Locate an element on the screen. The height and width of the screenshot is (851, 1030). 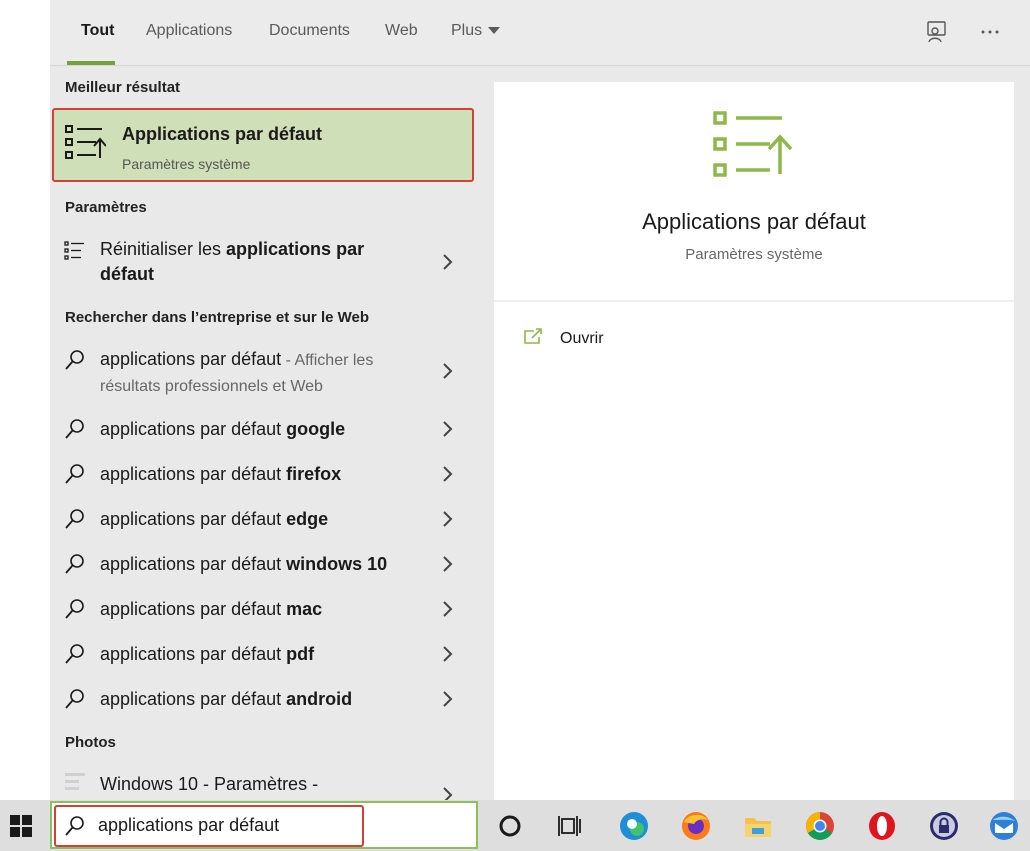
photo-result-item: Windows 10 - Paramètres - is located at coordinates (265, 784).